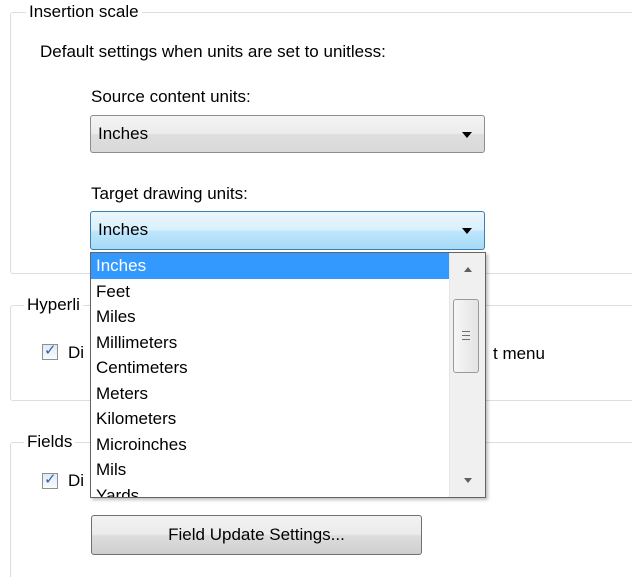  What do you see at coordinates (467, 375) in the screenshot?
I see `dropdown-scrollbar` at bounding box center [467, 375].